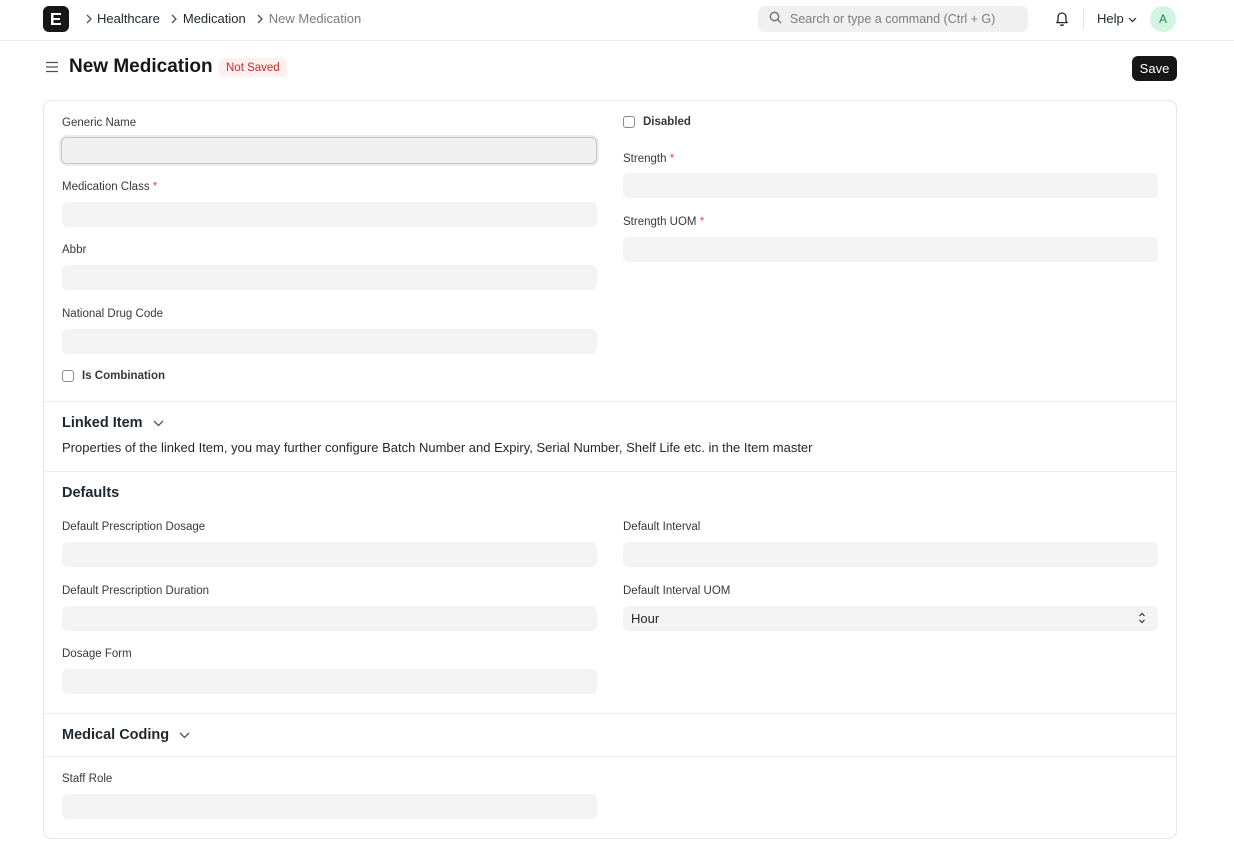  Describe the element at coordinates (1154, 68) in the screenshot. I see `save-button: Save` at that location.